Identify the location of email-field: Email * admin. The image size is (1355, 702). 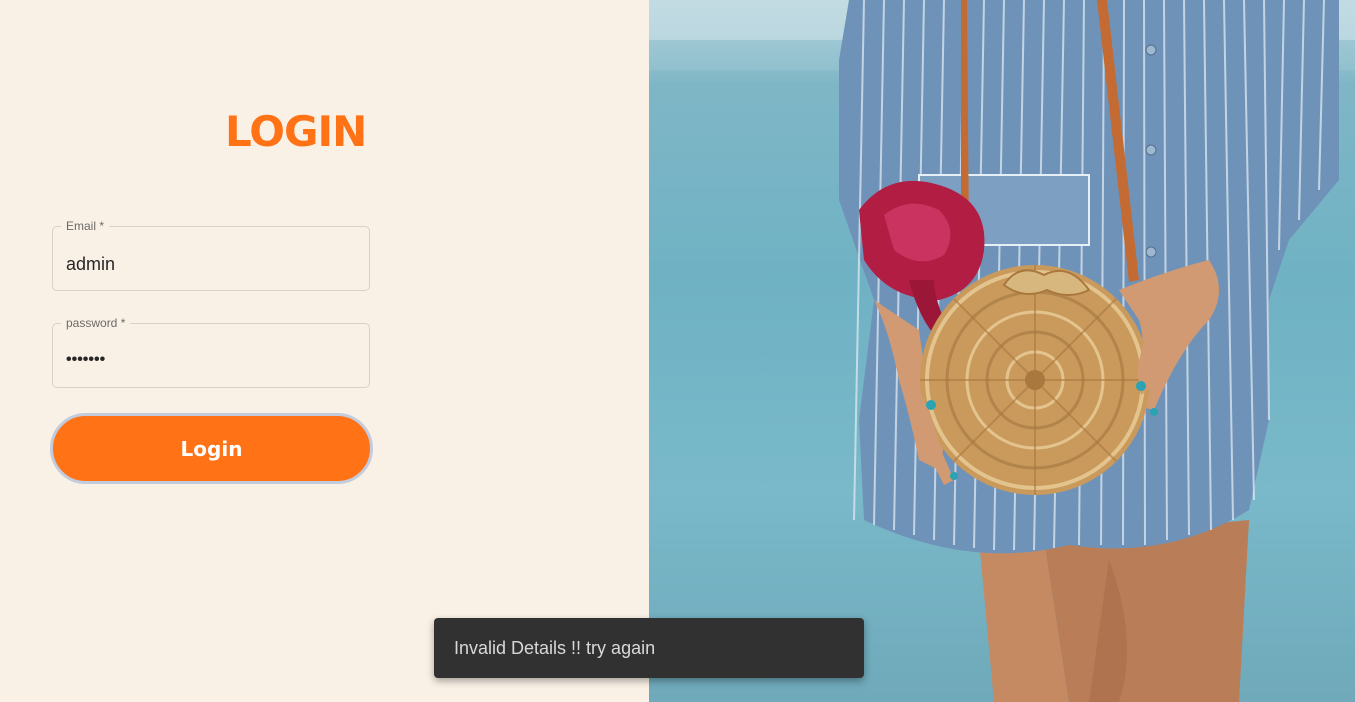
(211, 255).